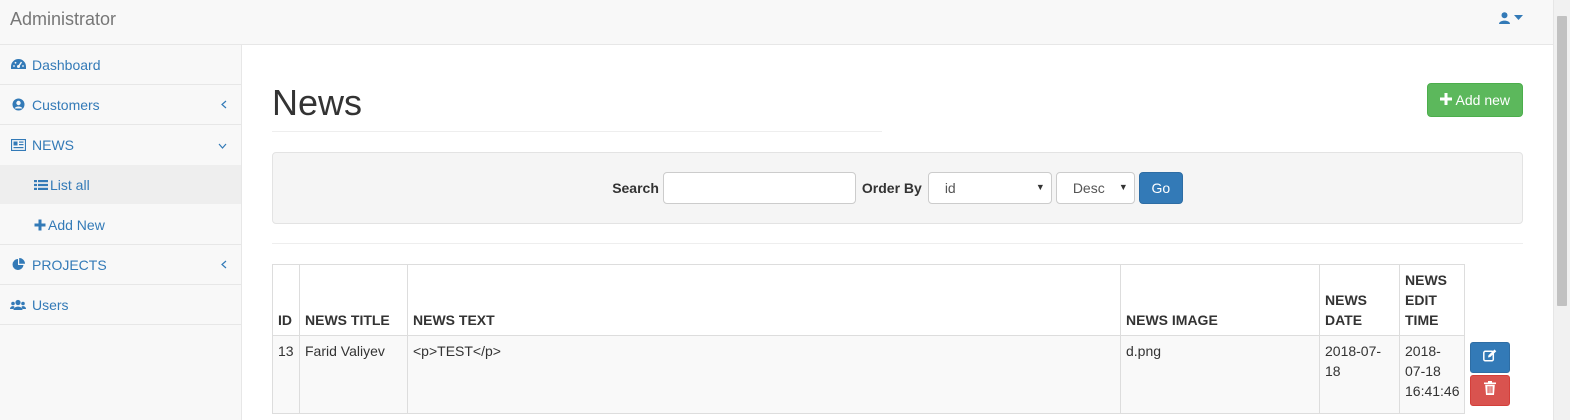 The width and height of the screenshot is (1594, 420). What do you see at coordinates (120, 265) in the screenshot?
I see `sidebar-item-projects: PROJECTS` at bounding box center [120, 265].